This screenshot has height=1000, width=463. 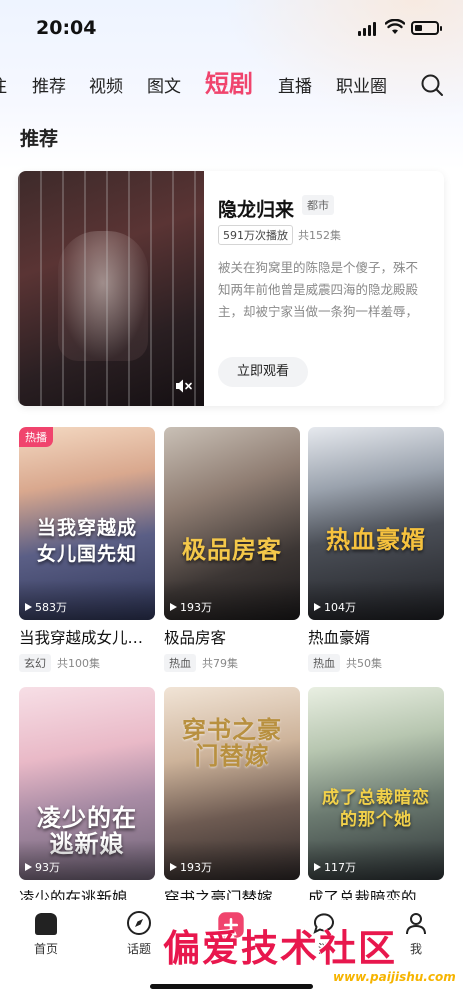 What do you see at coordinates (39, 139) in the screenshot?
I see `section-title: 推荐` at bounding box center [39, 139].